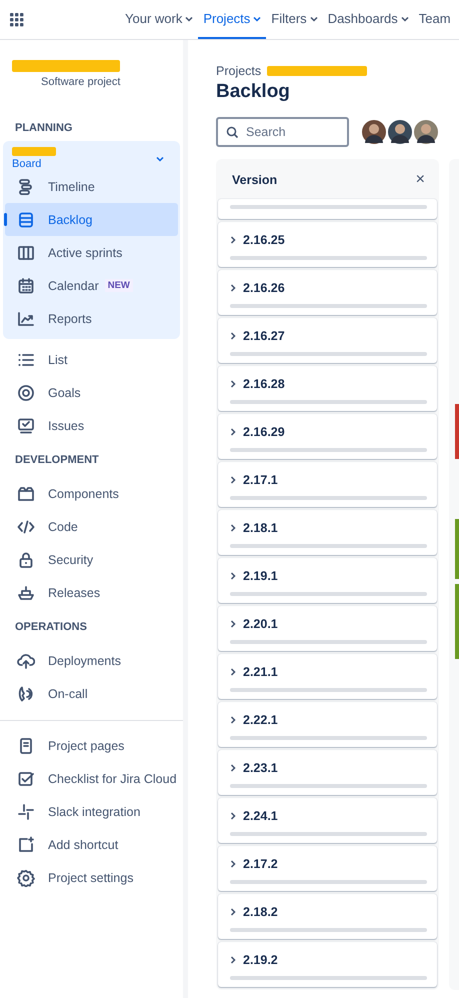  Describe the element at coordinates (260, 576) in the screenshot. I see `version-name: 2.19.1` at that location.